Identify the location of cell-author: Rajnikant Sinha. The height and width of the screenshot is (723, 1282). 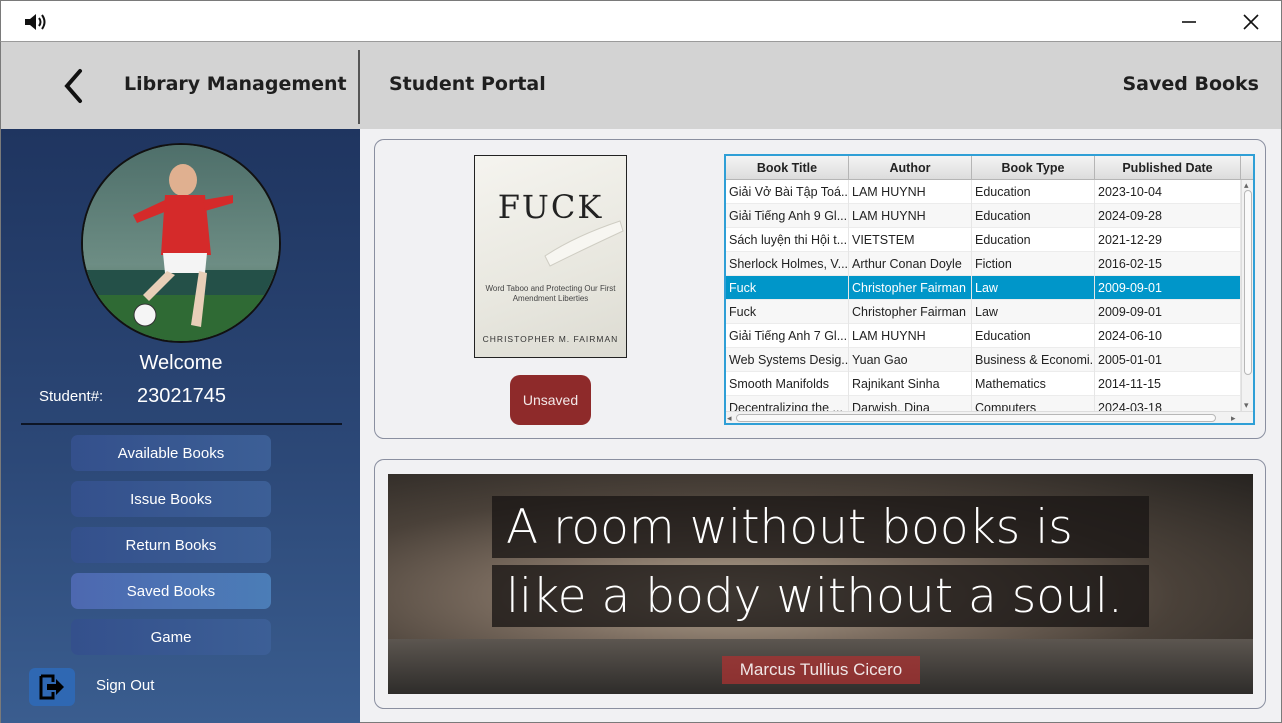
(910, 384).